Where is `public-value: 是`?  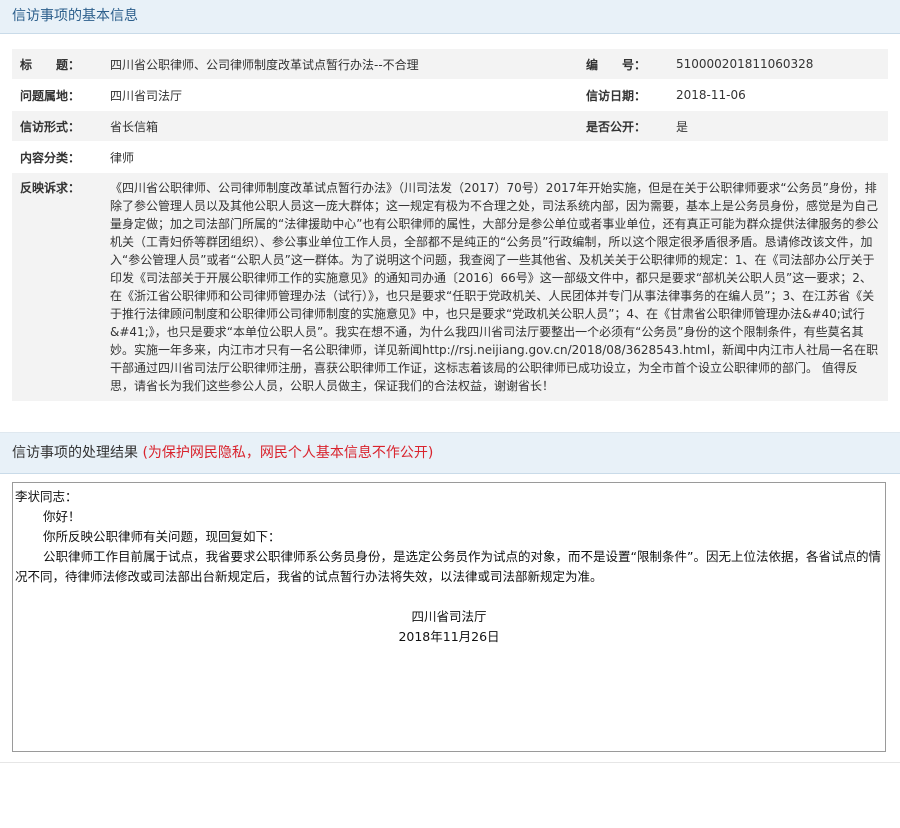 public-value: 是 is located at coordinates (778, 126).